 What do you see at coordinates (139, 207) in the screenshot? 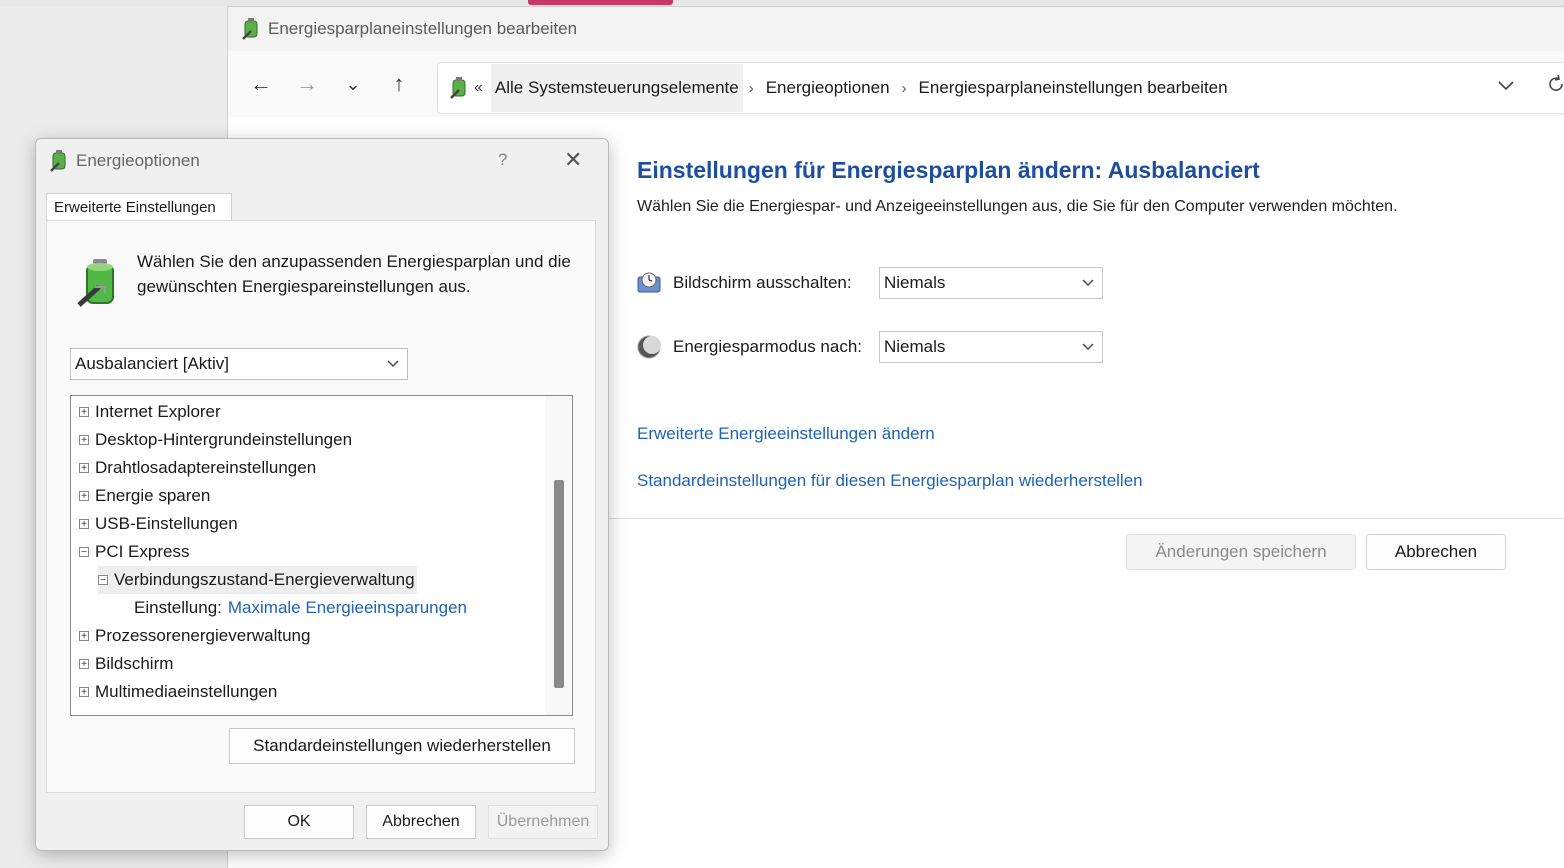
I see `tab-advanced-settings: Erweiterte Einstellungen` at bounding box center [139, 207].